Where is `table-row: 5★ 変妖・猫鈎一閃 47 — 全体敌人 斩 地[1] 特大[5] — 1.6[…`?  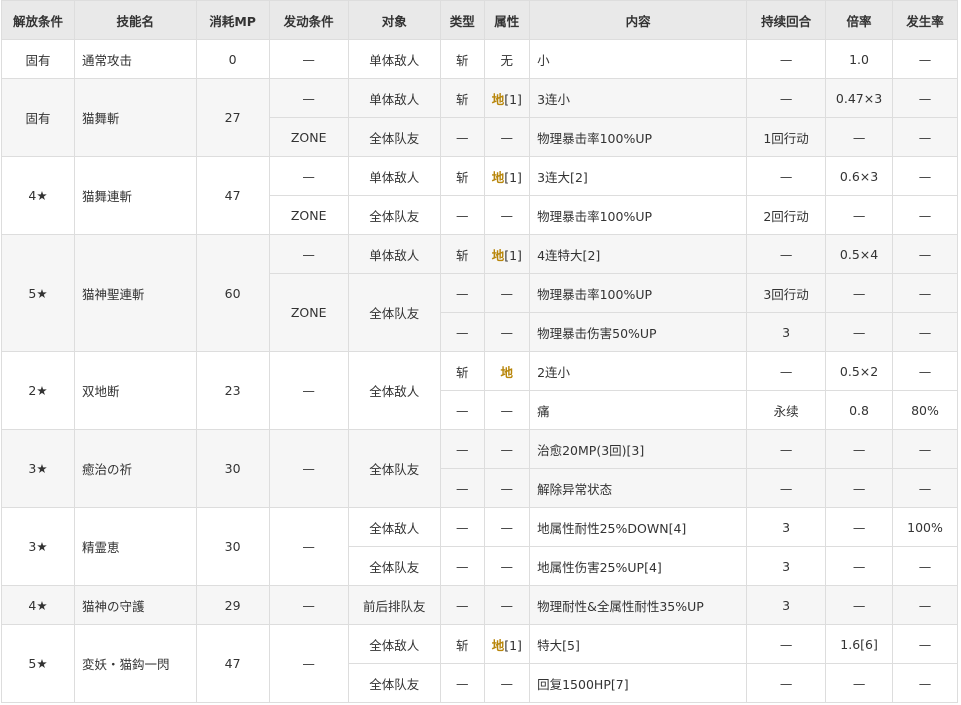 table-row: 5★ 変妖・猫鈎一閃 47 — 全体敌人 斩 地[1] 特大[5] — 1.6[… is located at coordinates (479, 663).